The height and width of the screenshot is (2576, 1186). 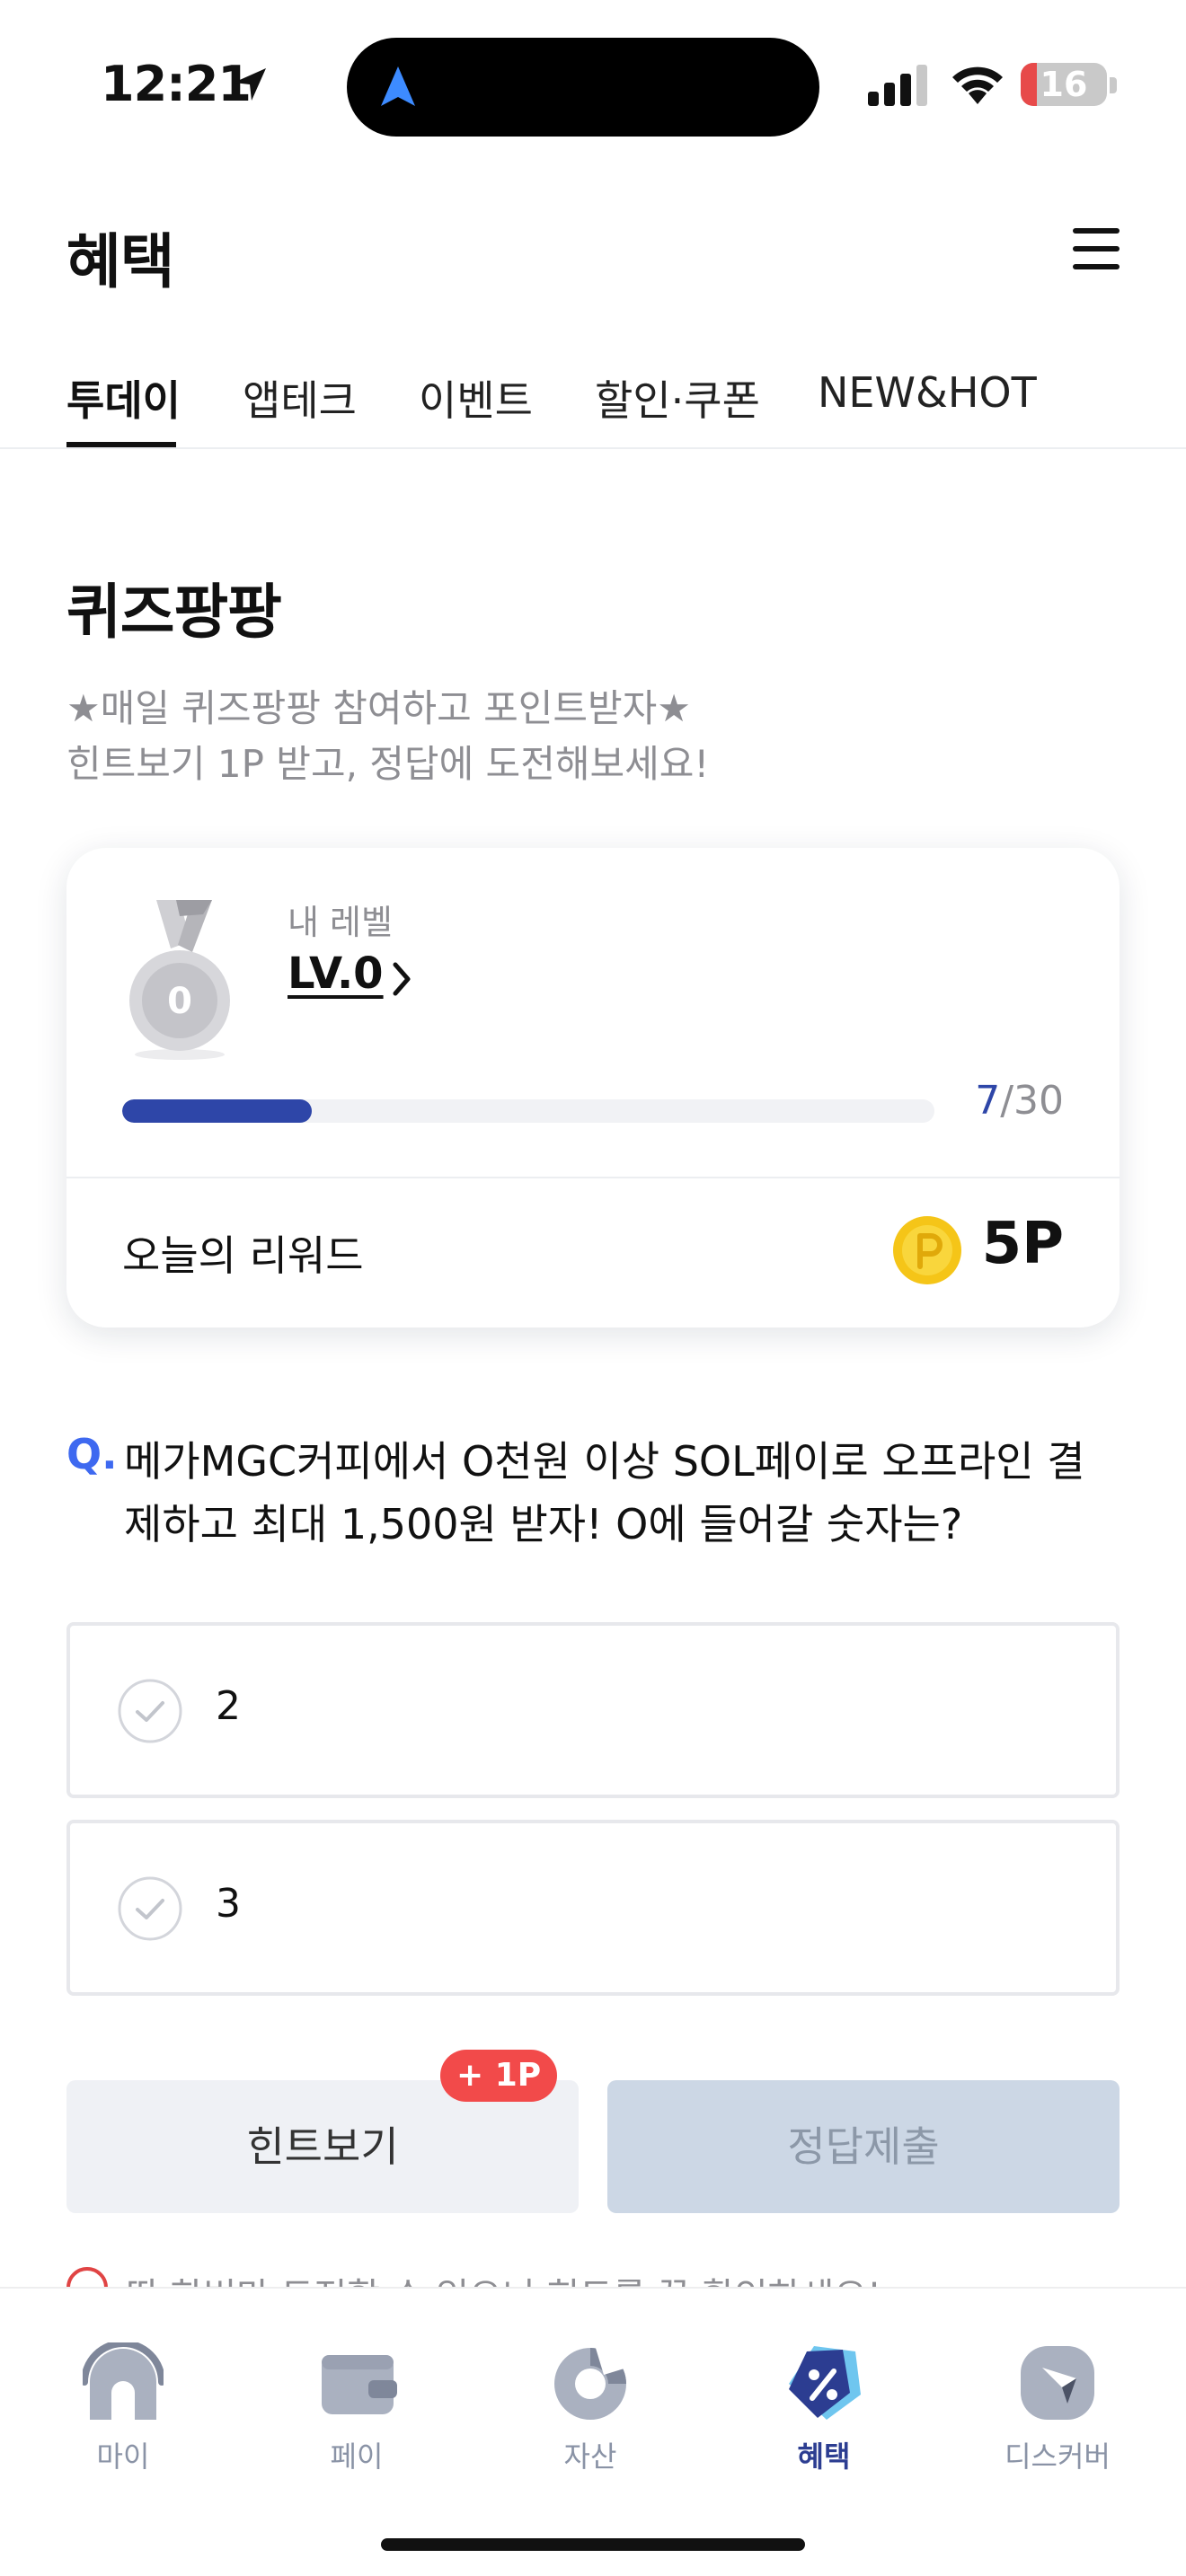 What do you see at coordinates (378, 708) in the screenshot?
I see `quiz-description-line1: ★매일 퀴즈팡팡 참여하고 포인트받자★` at bounding box center [378, 708].